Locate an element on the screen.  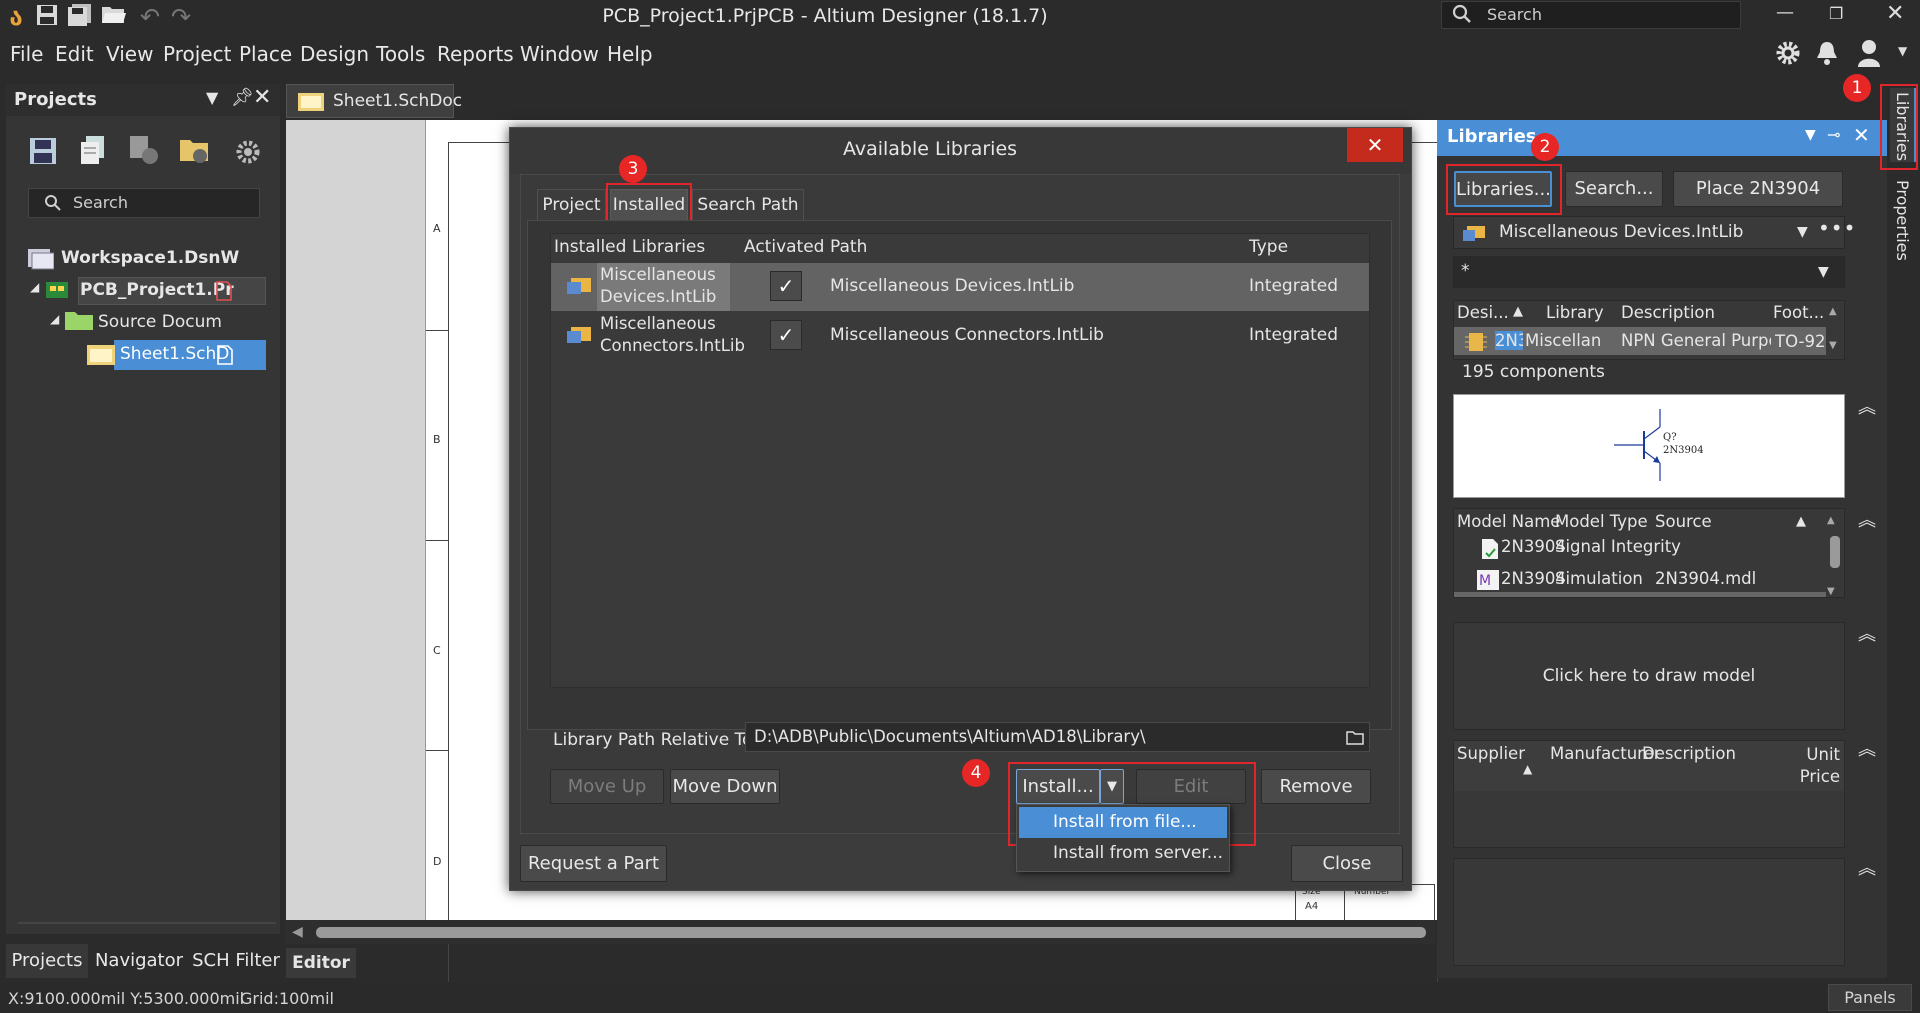
step-badge-1: 1 is located at coordinates (1857, 88).